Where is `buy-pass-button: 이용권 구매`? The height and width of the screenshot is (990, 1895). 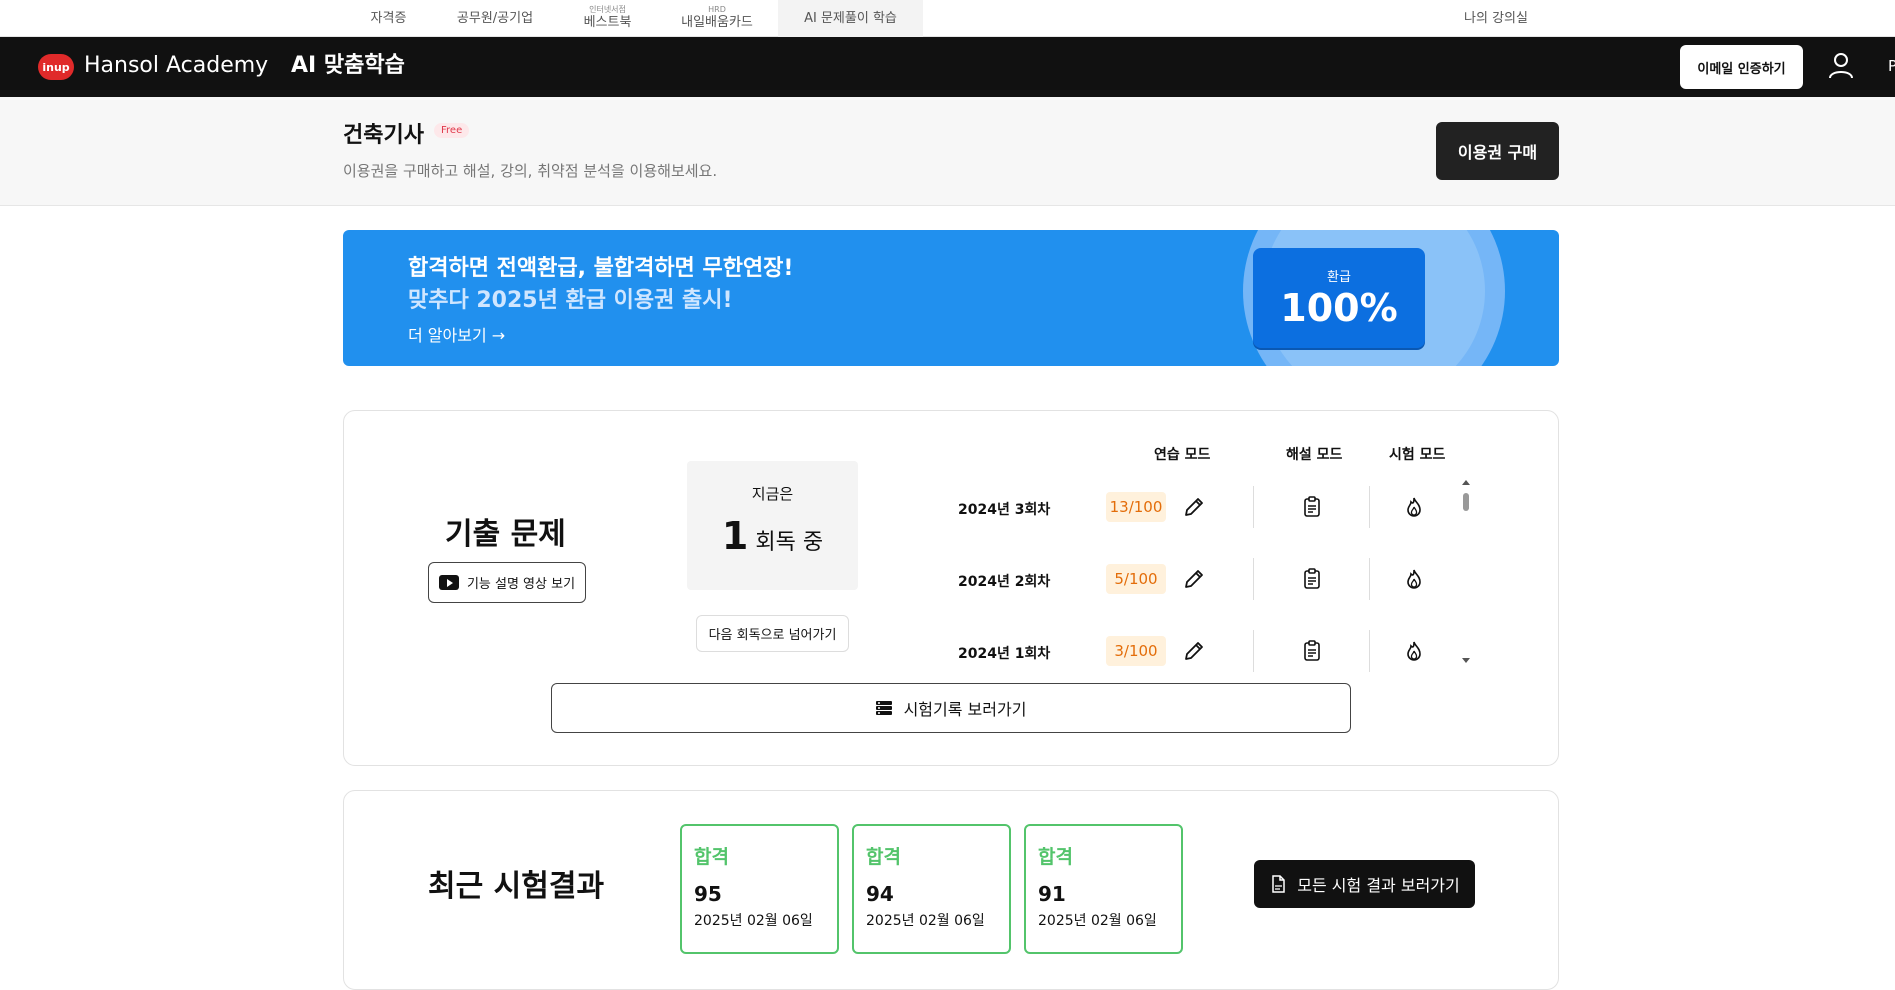 buy-pass-button: 이용권 구매 is located at coordinates (1497, 151).